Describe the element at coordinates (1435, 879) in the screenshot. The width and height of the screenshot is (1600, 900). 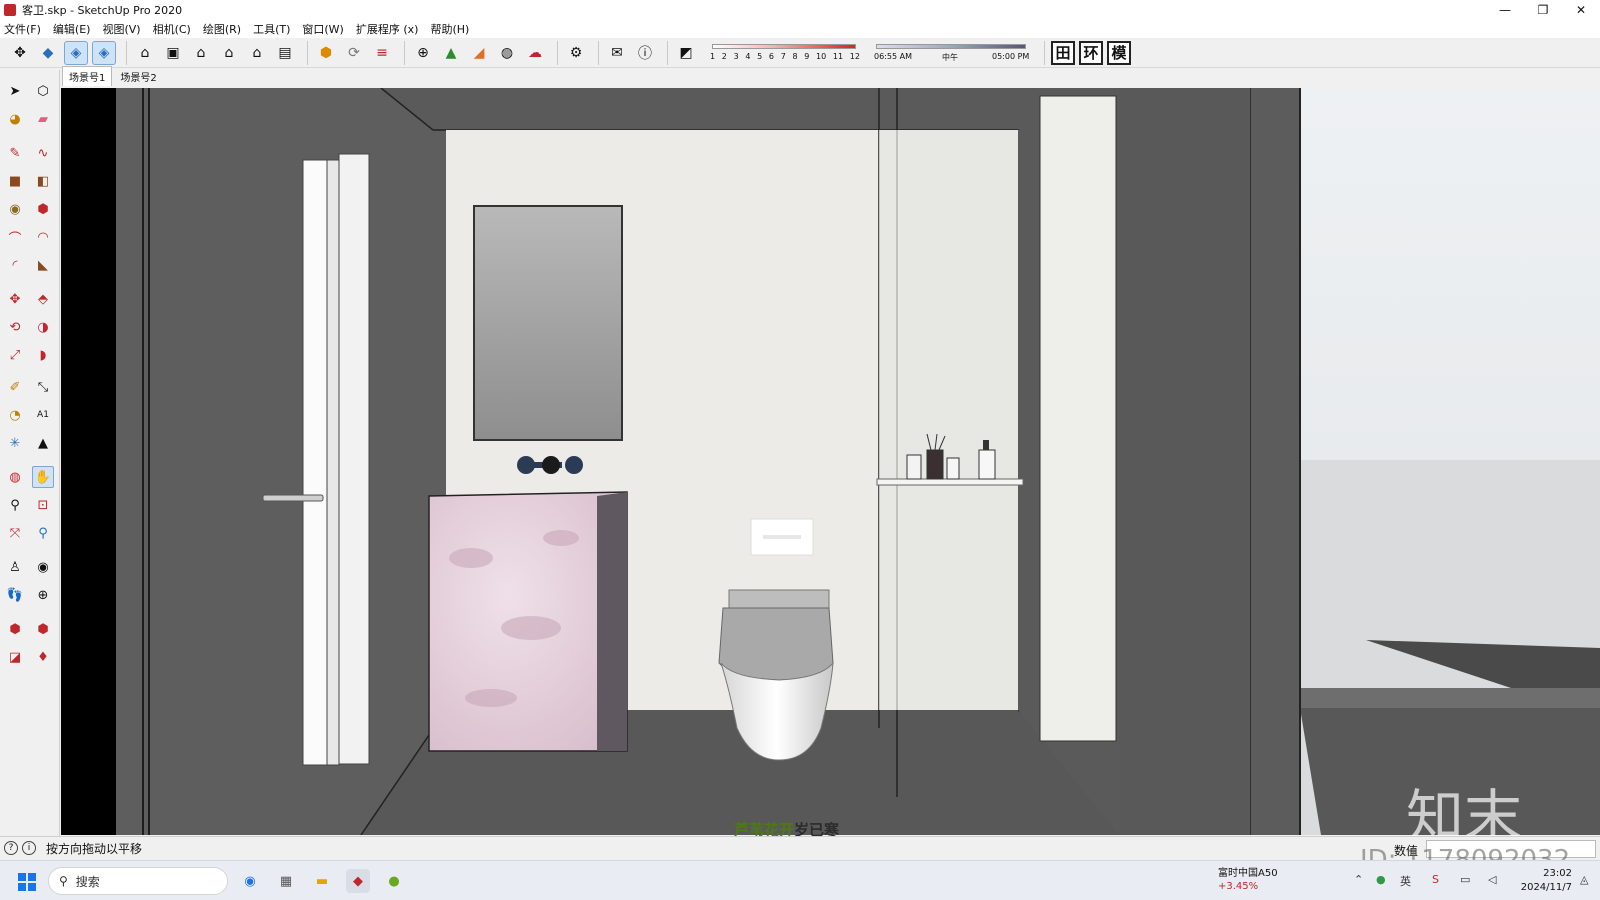
I see `sogou-tray-icon: S` at that location.